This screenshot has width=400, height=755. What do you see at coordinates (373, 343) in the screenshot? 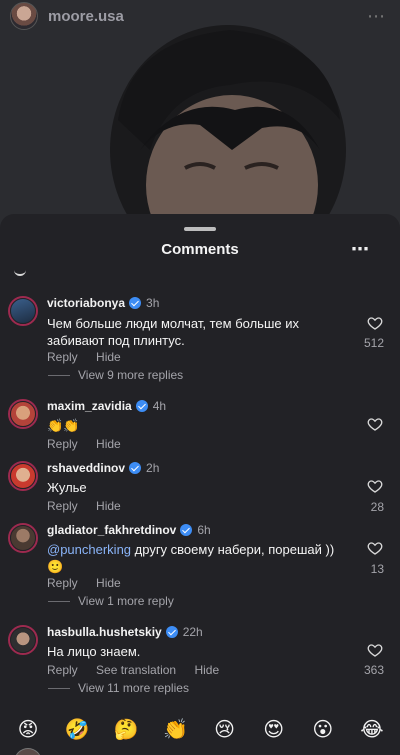
I see `like-count: 512` at bounding box center [373, 343].